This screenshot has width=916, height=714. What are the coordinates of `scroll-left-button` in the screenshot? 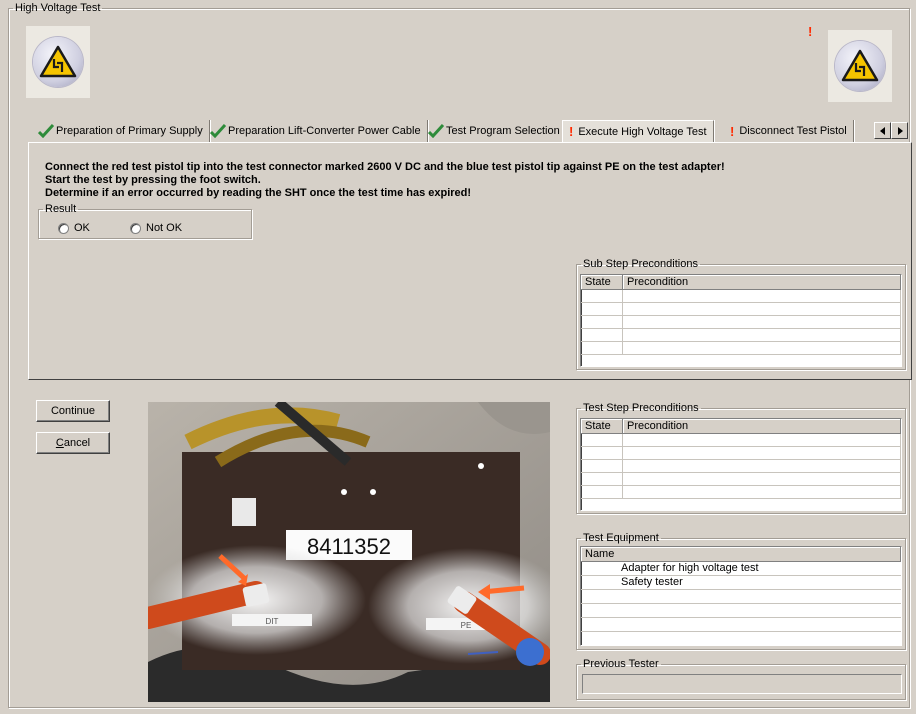 It's located at (882, 130).